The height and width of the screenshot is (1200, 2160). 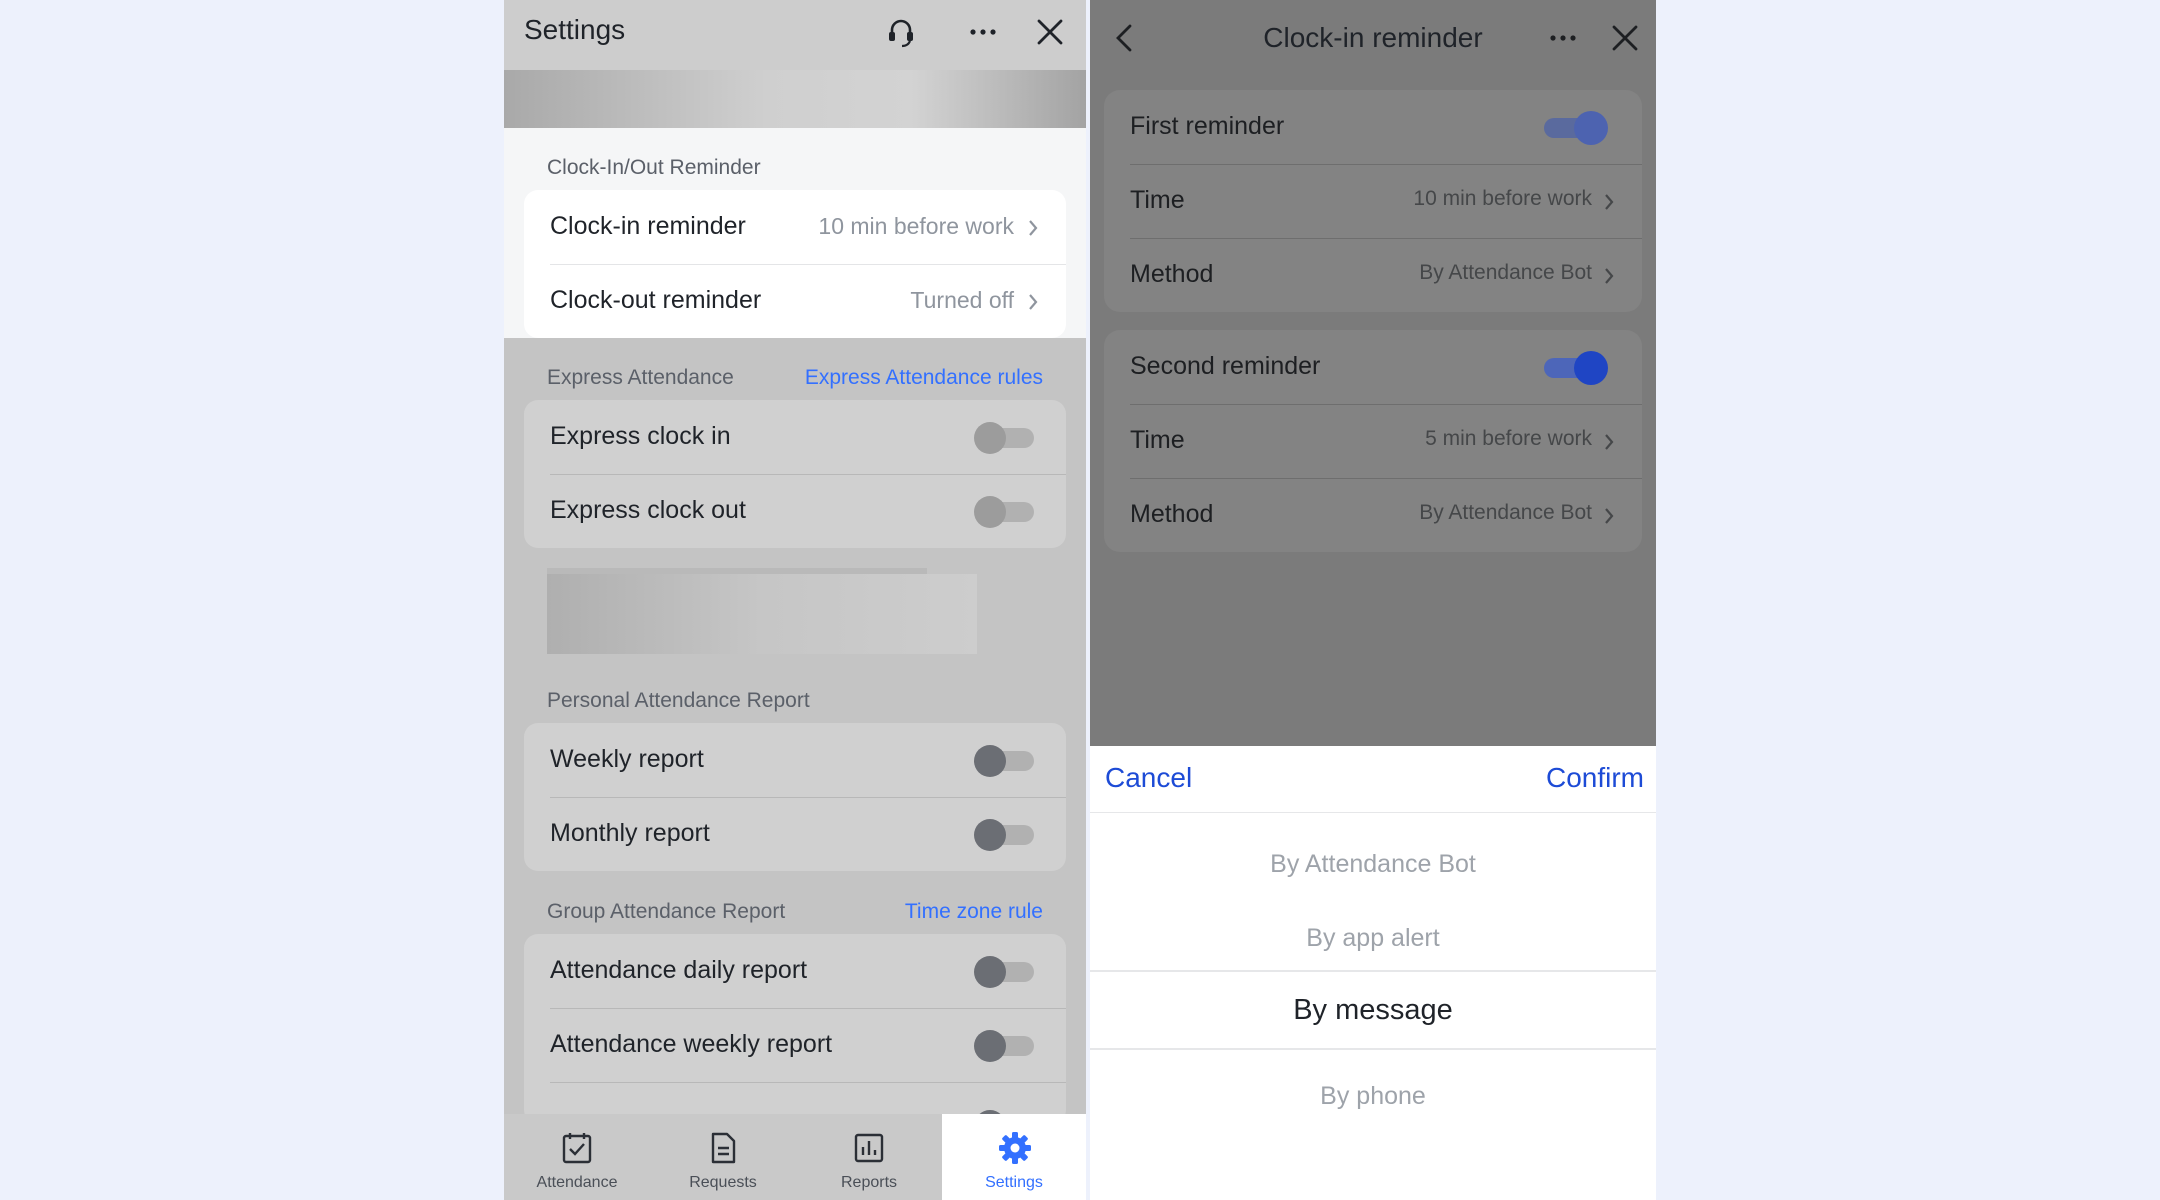 What do you see at coordinates (869, 1148) in the screenshot?
I see `reports-icon` at bounding box center [869, 1148].